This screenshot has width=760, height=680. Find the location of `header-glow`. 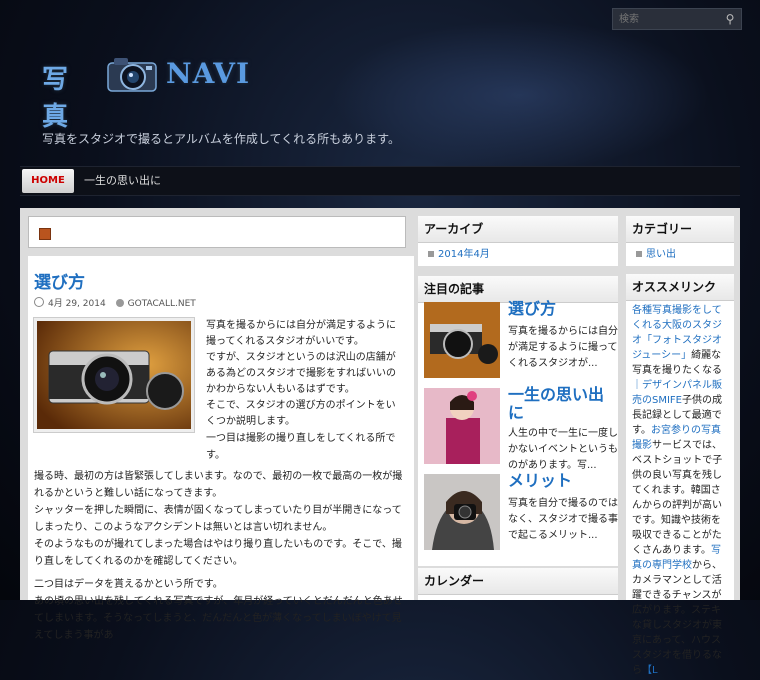

header-glow is located at coordinates (520, 95).